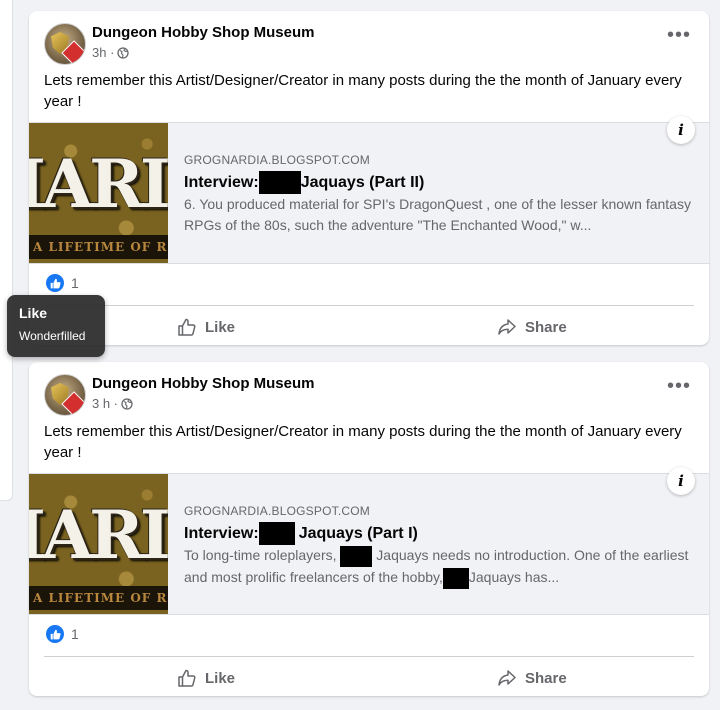  What do you see at coordinates (260, 555) in the screenshot?
I see `link-description-part: To long-time roleplayers,` at bounding box center [260, 555].